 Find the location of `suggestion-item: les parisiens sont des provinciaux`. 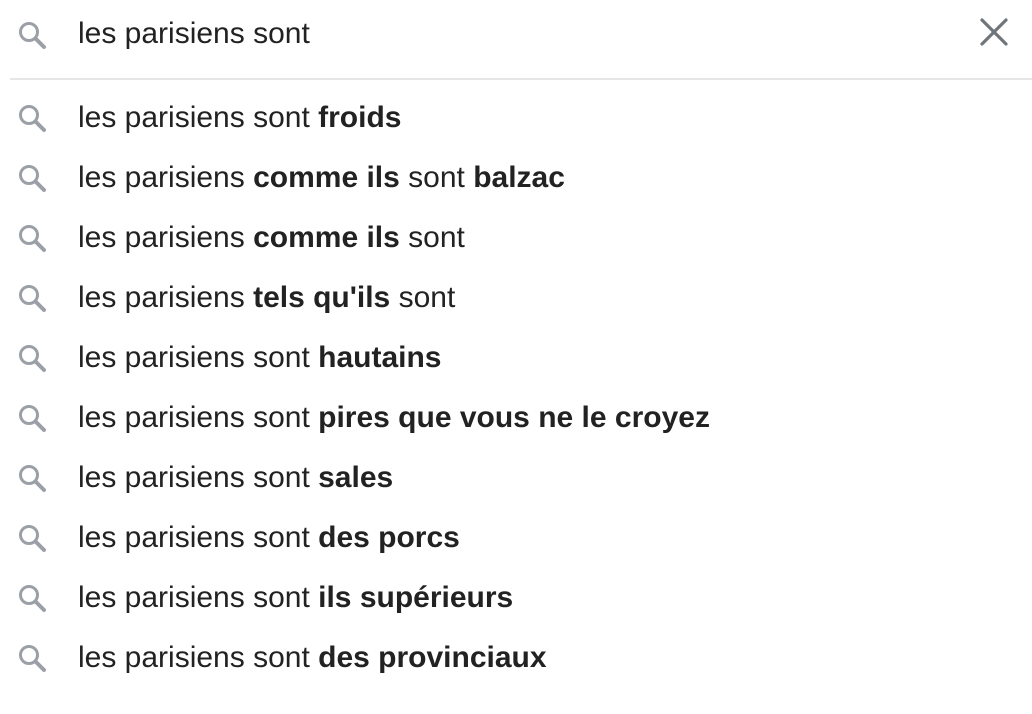

suggestion-item: les parisiens sont des provinciaux is located at coordinates (516, 658).